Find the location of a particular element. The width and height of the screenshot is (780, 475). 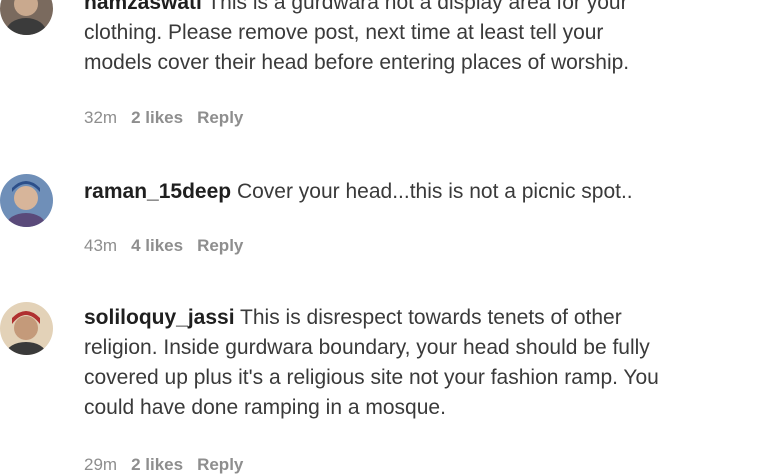

comment-meta: 43m 4 likes Reply is located at coordinates (163, 246).